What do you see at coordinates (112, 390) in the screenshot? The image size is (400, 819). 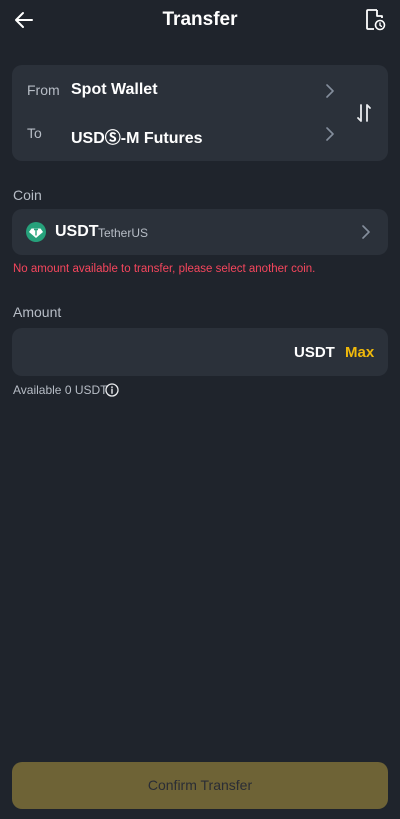 I see `info-icon` at bounding box center [112, 390].